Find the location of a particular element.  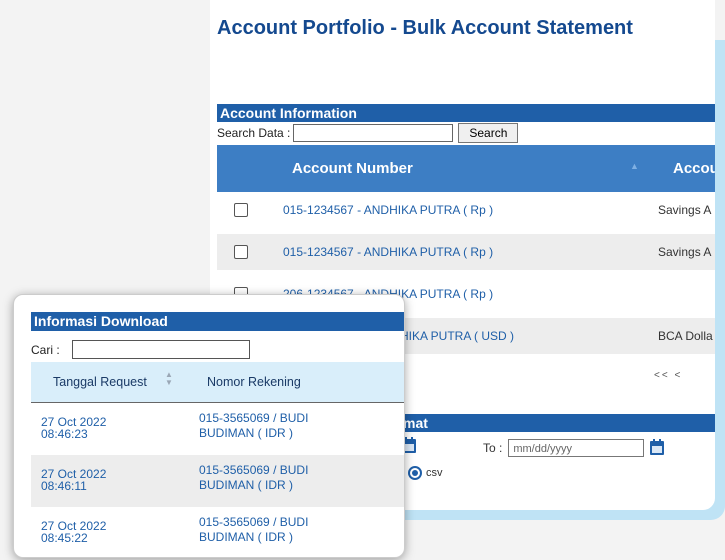

to-date-row: To : mm/dd/yyyy is located at coordinates (574, 448).